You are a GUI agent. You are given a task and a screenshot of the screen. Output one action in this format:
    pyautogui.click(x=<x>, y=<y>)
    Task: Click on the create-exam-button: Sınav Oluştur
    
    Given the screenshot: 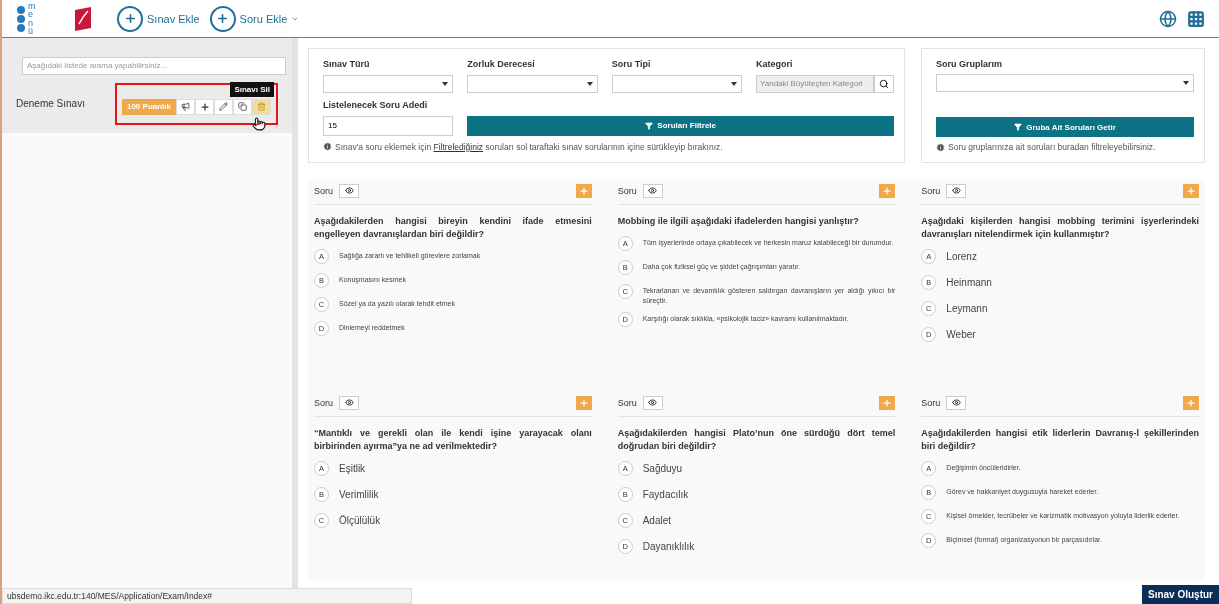 What is the action you would take?
    pyautogui.click(x=1180, y=594)
    